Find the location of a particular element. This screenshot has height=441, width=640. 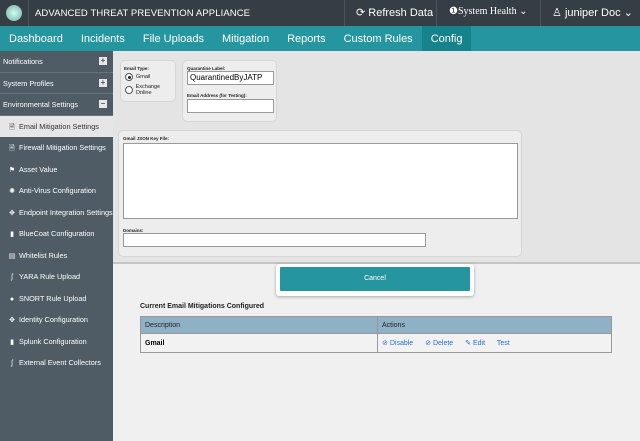

refresh-button: ⟳ Refresh Data is located at coordinates (394, 12).